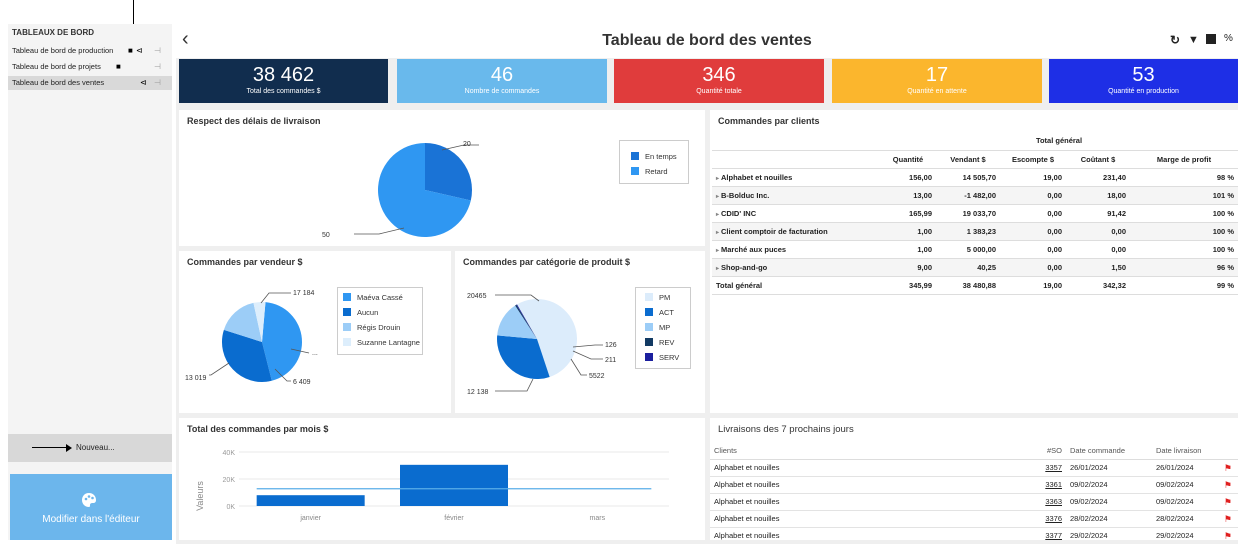 Image resolution: width=1238 pixels, height=544 pixels. What do you see at coordinates (53, 32) in the screenshot?
I see `sidebar-title: TABLEAUX DE BORD` at bounding box center [53, 32].